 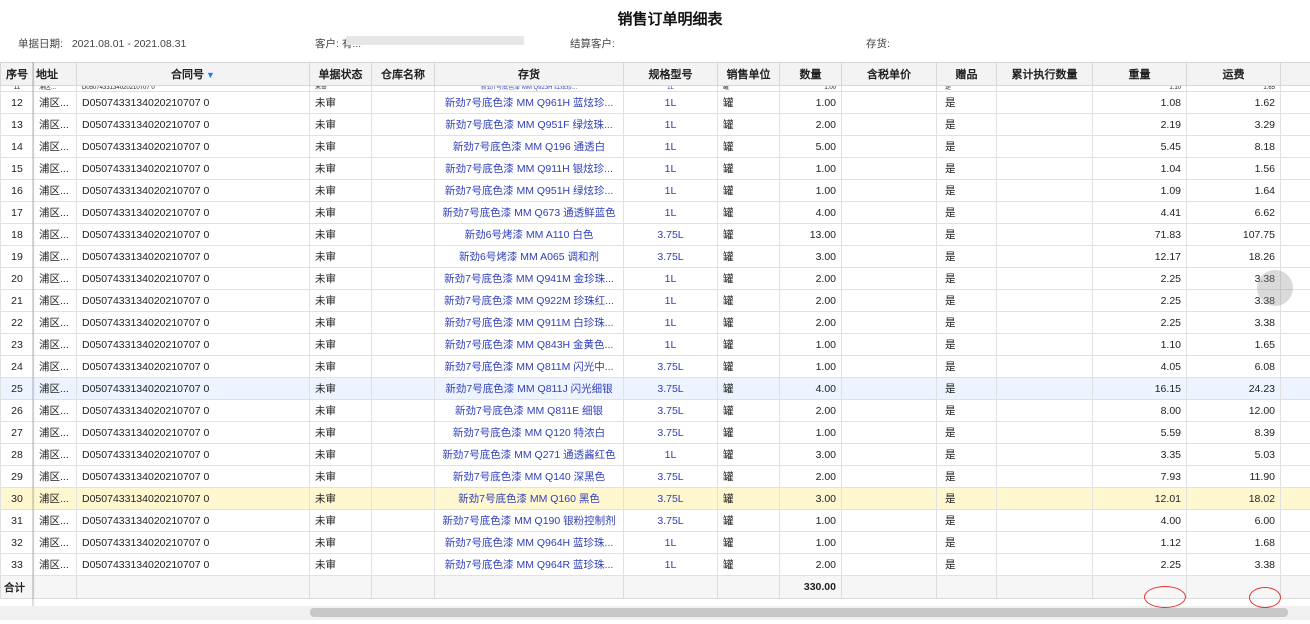 What do you see at coordinates (529, 146) in the screenshot?
I see `cell-product: 新劲7号底色漆 MM Q196 通透白` at bounding box center [529, 146].